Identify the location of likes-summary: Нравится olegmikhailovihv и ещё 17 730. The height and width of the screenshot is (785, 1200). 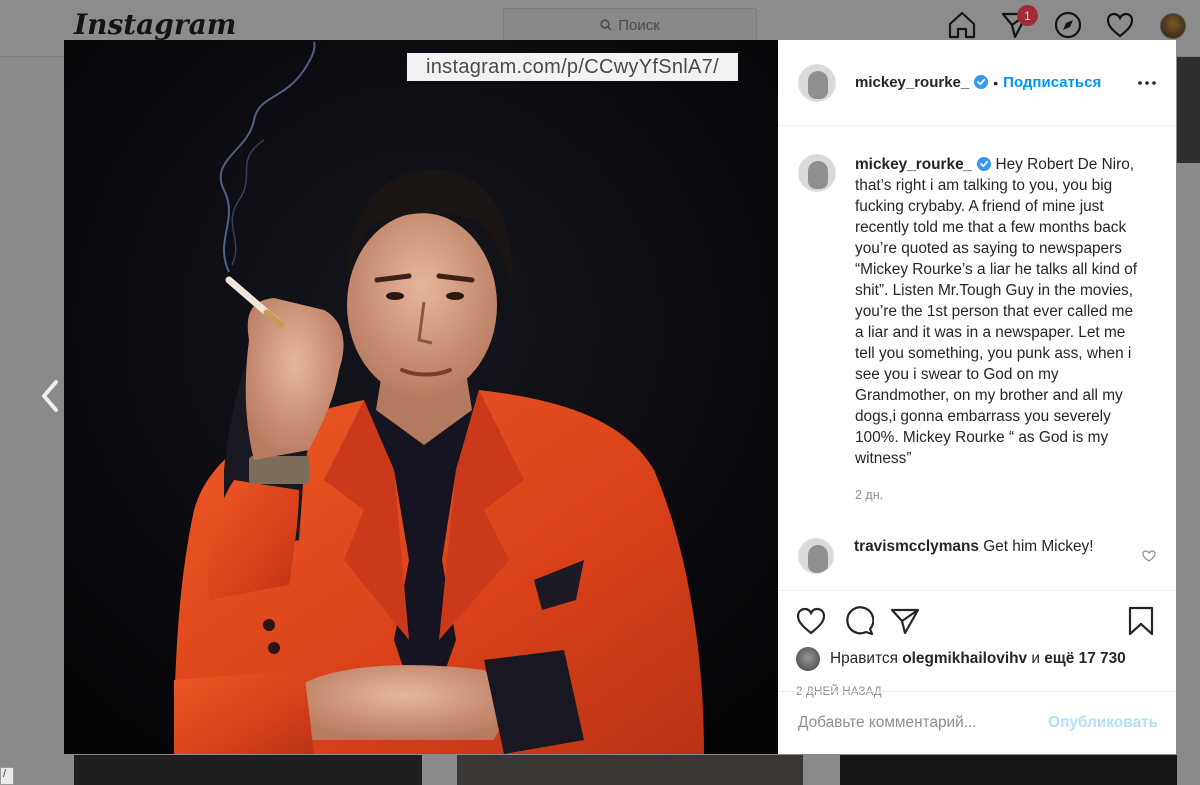
(977, 659).